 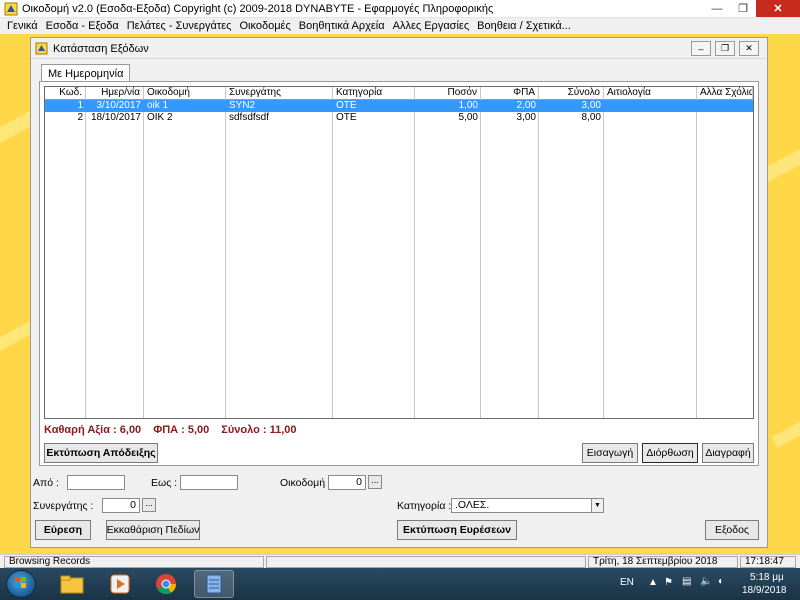 I want to click on cell-code: 1, so click(x=80, y=105).